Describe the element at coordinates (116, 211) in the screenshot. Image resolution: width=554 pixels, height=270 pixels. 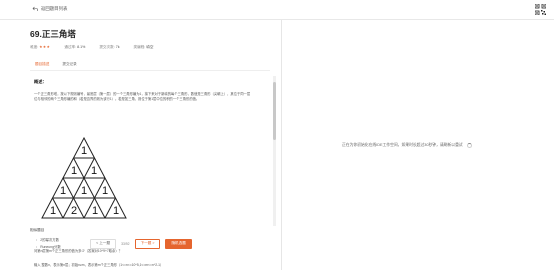
I see `tri-row4-cell4: 1` at that location.